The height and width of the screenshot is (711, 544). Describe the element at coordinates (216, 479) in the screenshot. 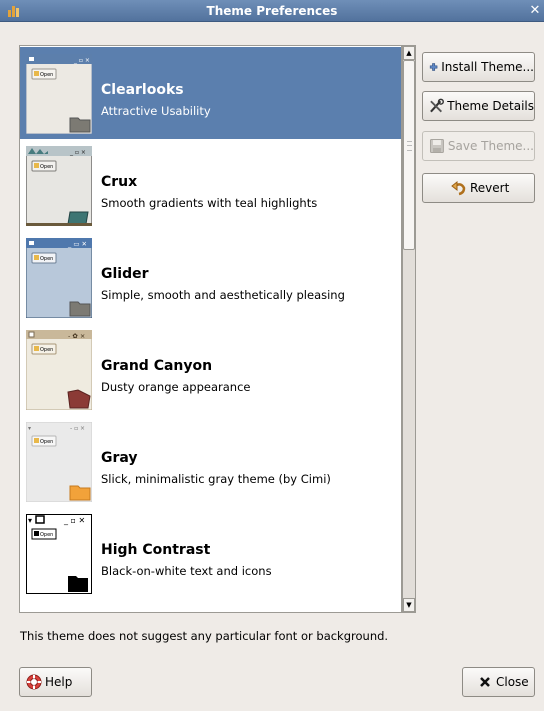

I see `theme-description: Slick, minimalistic gray theme (by Cimi)` at that location.